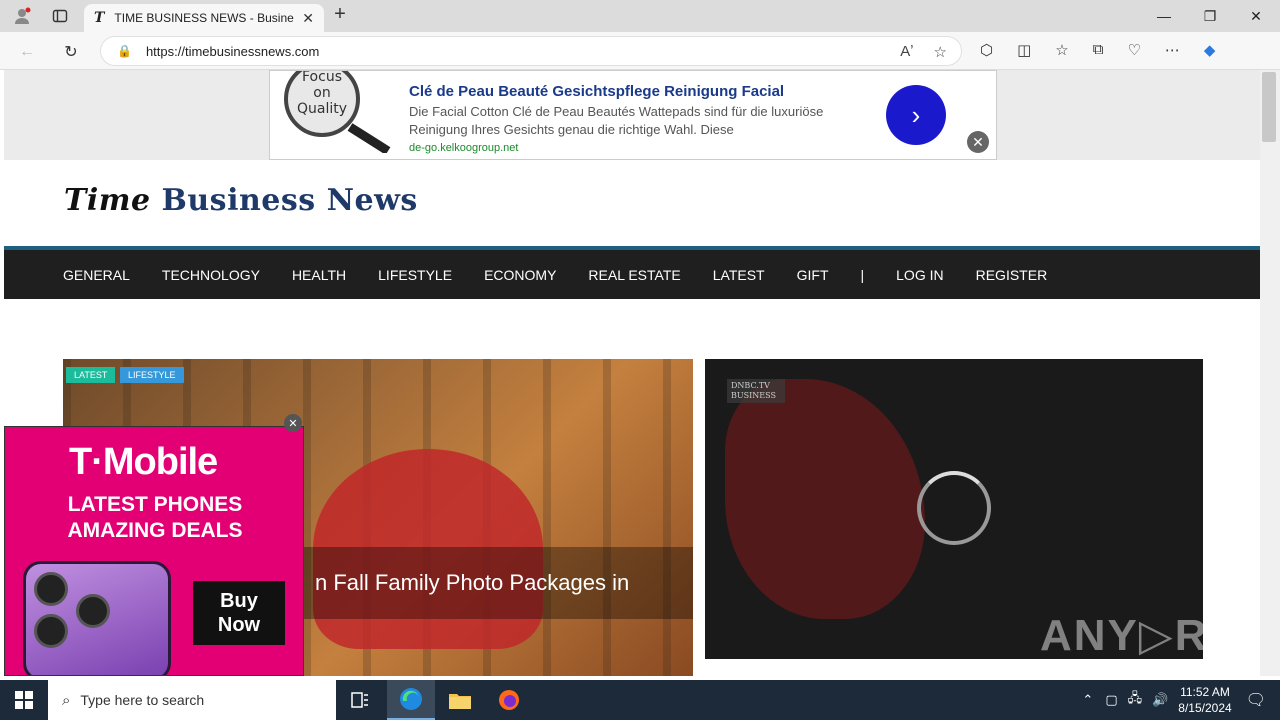  I want to click on tag-lifestyle: LIFESTYLE, so click(152, 375).